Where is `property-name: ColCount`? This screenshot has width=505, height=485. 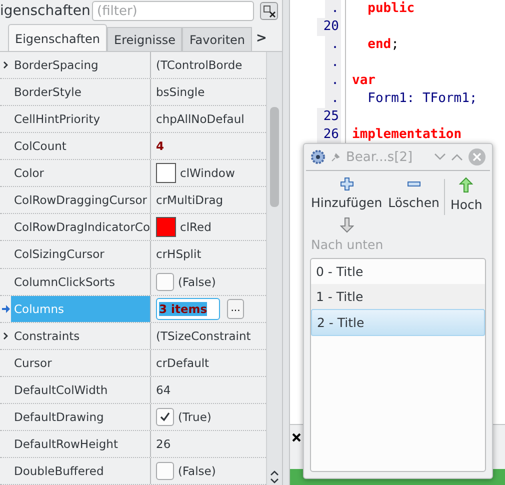
property-name: ColCount is located at coordinates (81, 146).